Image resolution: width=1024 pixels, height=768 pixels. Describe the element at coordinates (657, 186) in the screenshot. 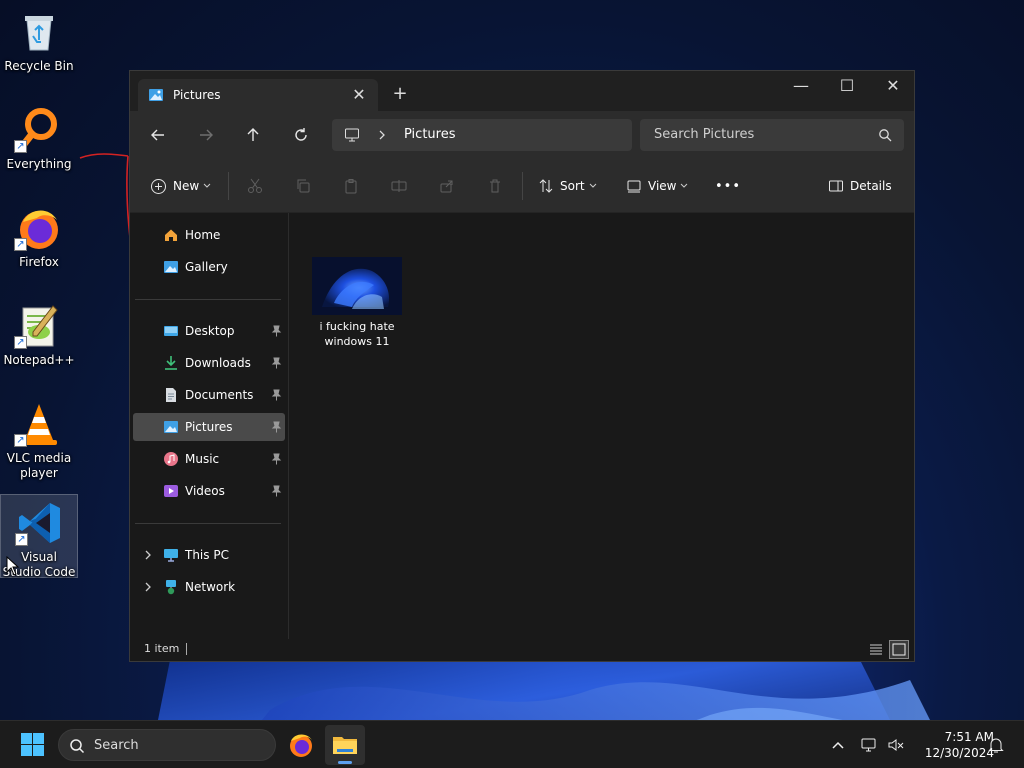

I see `view-button: View` at that location.